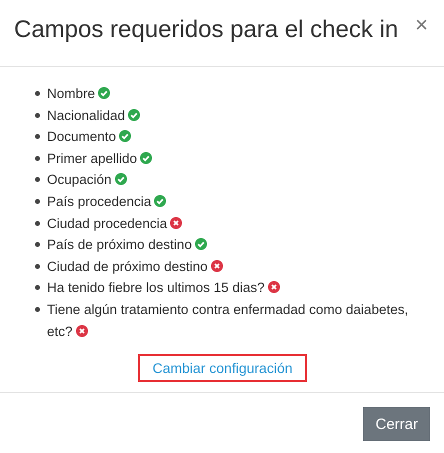 Image resolution: width=444 pixels, height=453 pixels. What do you see at coordinates (206, 30) in the screenshot?
I see `dialog-title: Campos requeridos para el check in` at bounding box center [206, 30].